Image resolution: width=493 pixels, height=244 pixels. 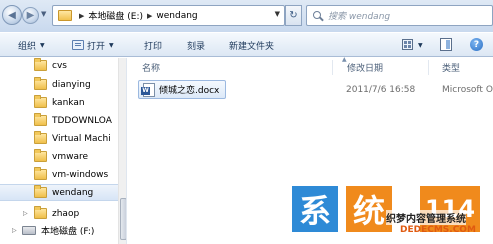 What do you see at coordinates (70, 156) in the screenshot?
I see `nav-item-label: vmware` at bounding box center [70, 156].